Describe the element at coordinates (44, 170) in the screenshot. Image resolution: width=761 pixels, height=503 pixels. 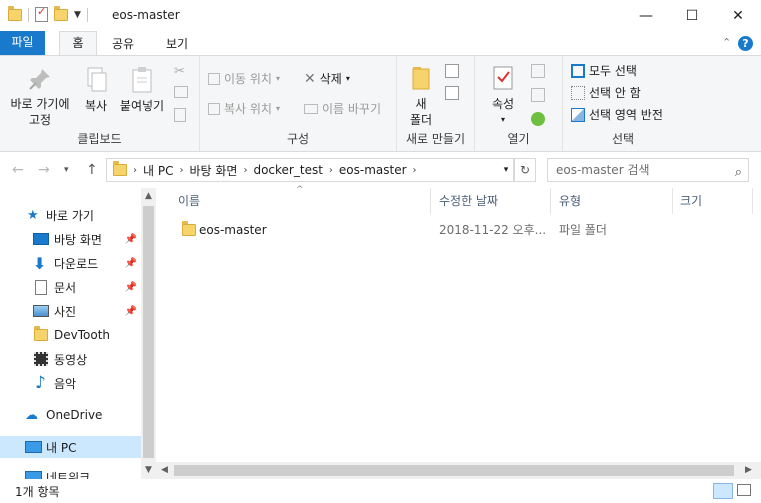
I see `forward-arrow-icon: →` at that location.